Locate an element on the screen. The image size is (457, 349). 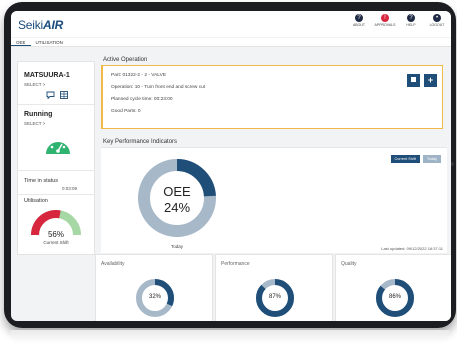
time-in-status-value: 0:03:09 is located at coordinates (70, 188).